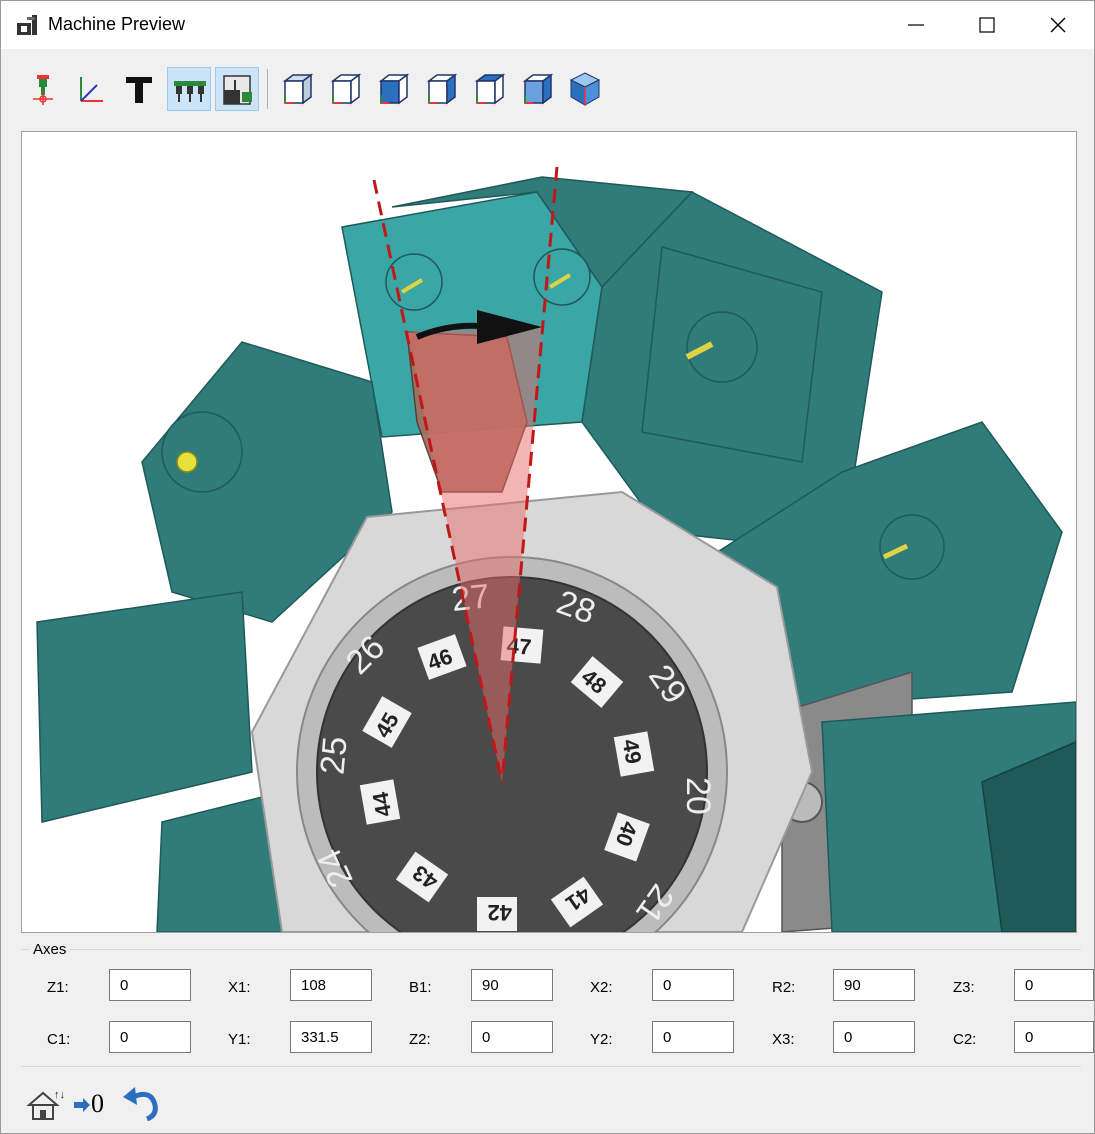  I want to click on minimize-icon, so click(916, 25).